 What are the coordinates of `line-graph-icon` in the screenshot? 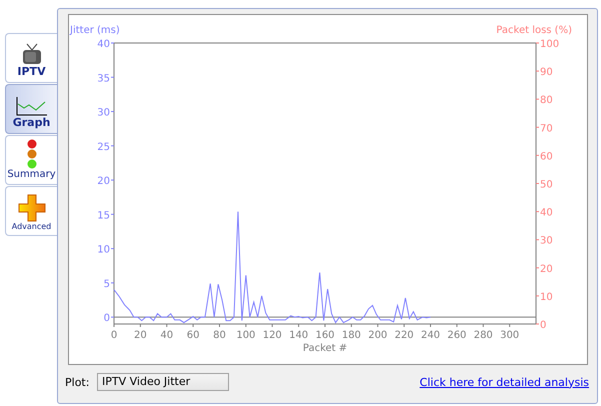 It's located at (32, 106).